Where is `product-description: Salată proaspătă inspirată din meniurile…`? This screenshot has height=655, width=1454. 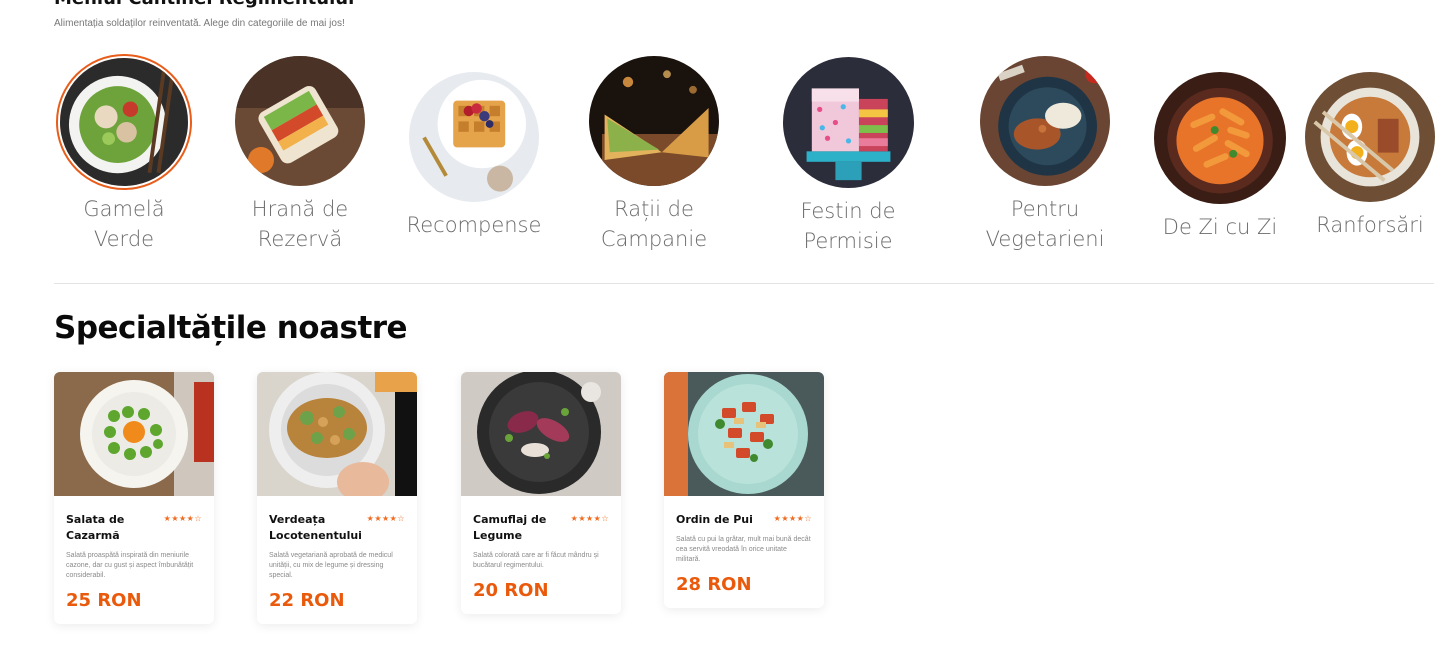 product-description: Salată proaspătă inspirată din meniurile… is located at coordinates (130, 565).